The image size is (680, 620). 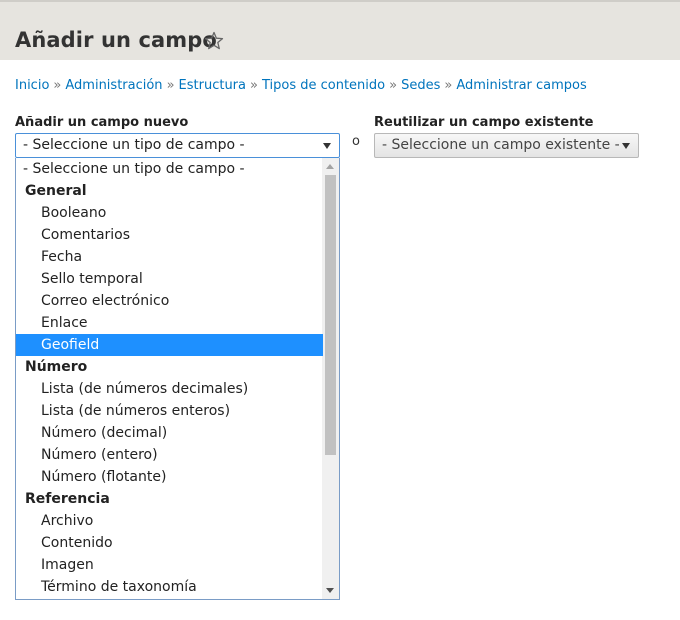 What do you see at coordinates (212, 85) in the screenshot?
I see `breadcrumb-link-estructura: Estructura` at bounding box center [212, 85].